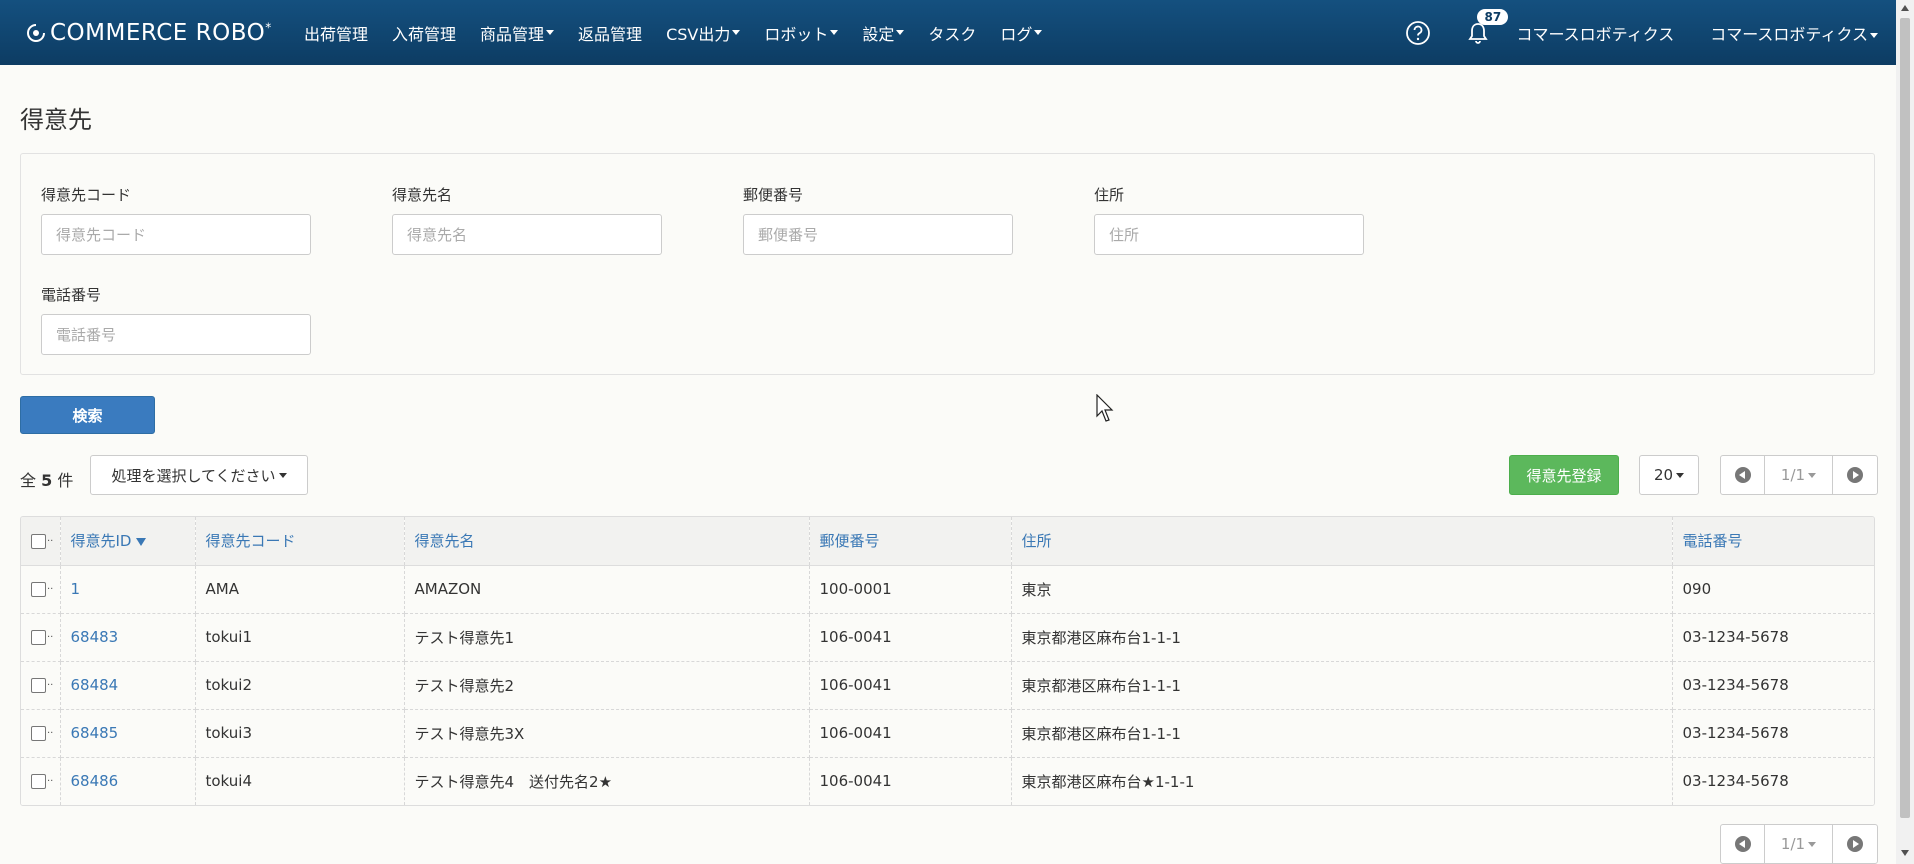 The width and height of the screenshot is (1914, 864). What do you see at coordinates (801, 32) in the screenshot?
I see `nav-item-robot: ロボット` at bounding box center [801, 32].